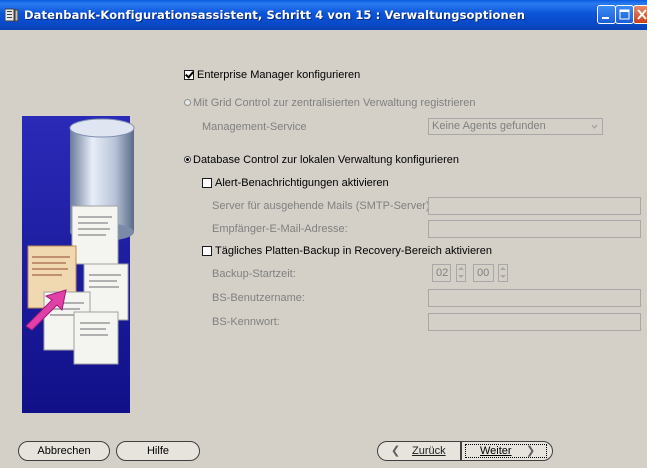 The height and width of the screenshot is (468, 647). What do you see at coordinates (624, 14) in the screenshot?
I see `maximize-button` at bounding box center [624, 14].